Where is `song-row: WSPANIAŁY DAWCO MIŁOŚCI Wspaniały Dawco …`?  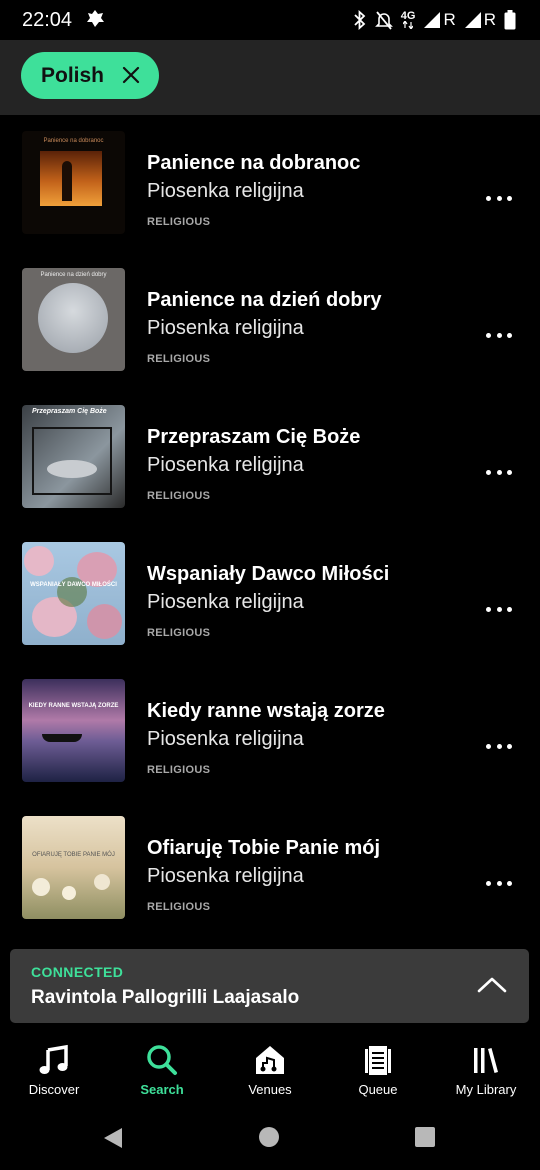
song-row: WSPANIAŁY DAWCO MIŁOŚCI Wspaniały Dawco … is located at coordinates (270, 610).